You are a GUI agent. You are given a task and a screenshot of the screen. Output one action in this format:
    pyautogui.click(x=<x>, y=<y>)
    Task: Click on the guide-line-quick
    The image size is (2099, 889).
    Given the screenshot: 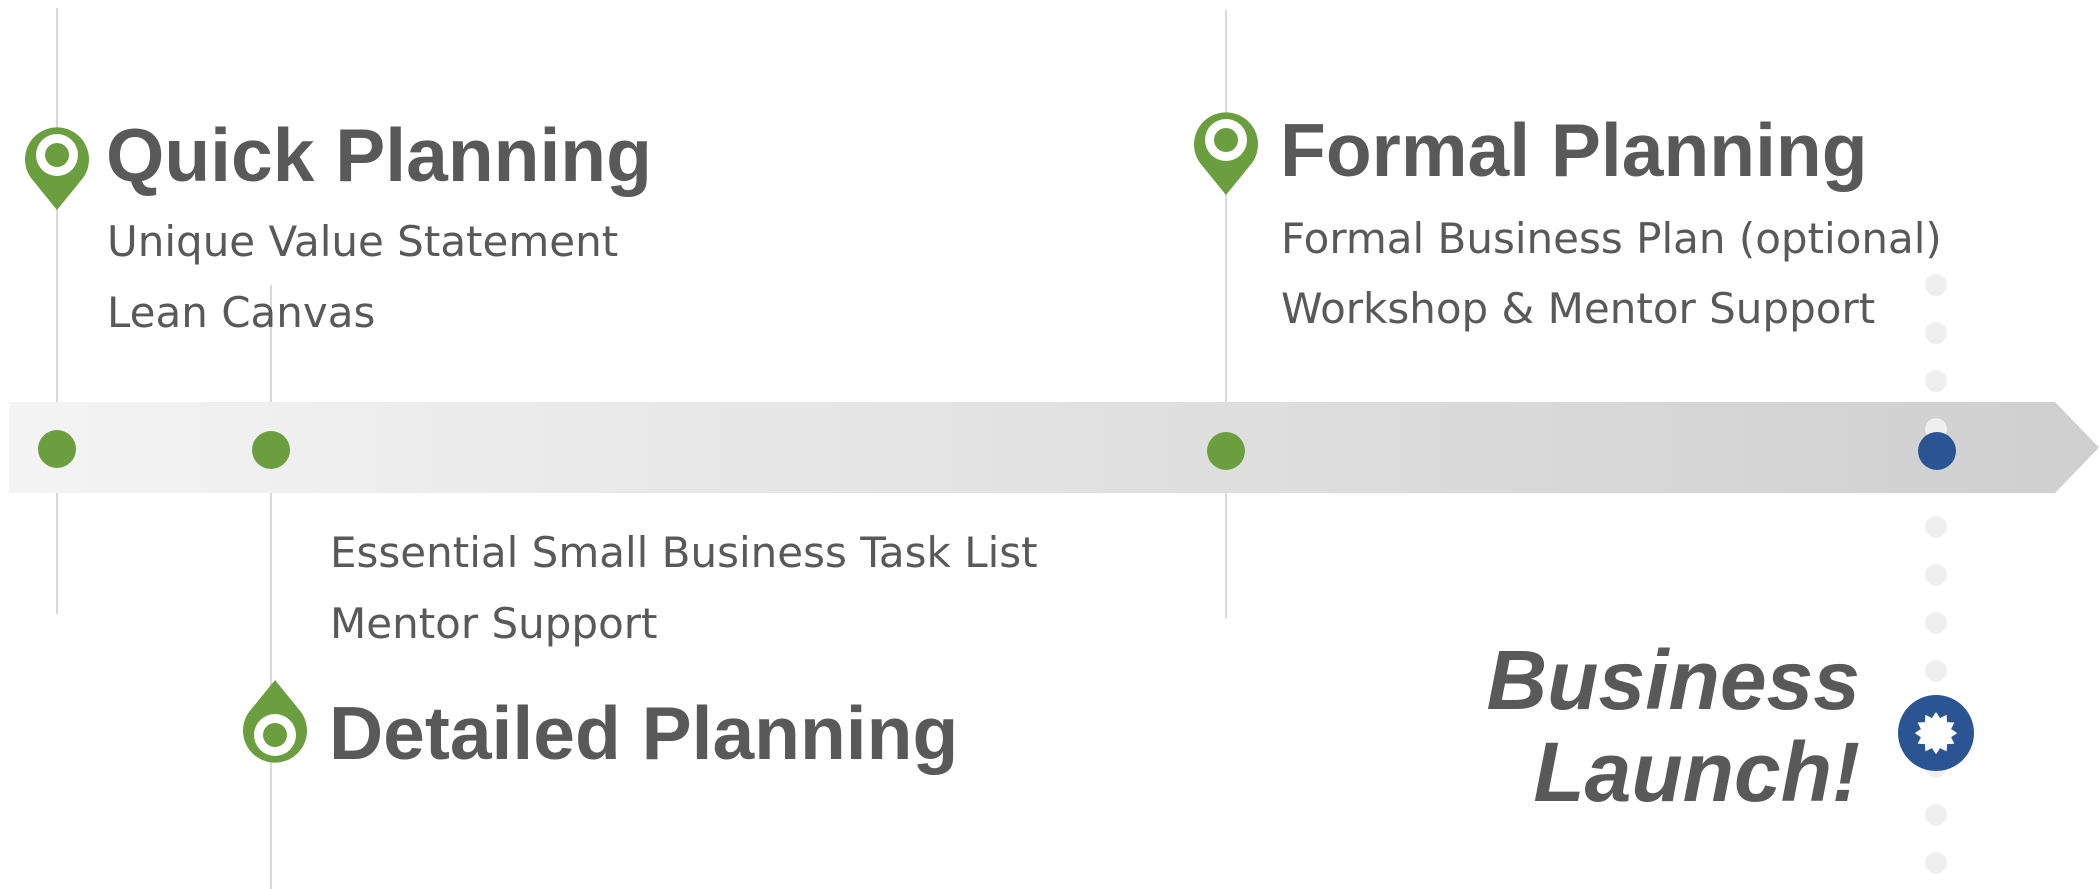 What is the action you would take?
    pyautogui.click(x=57, y=311)
    